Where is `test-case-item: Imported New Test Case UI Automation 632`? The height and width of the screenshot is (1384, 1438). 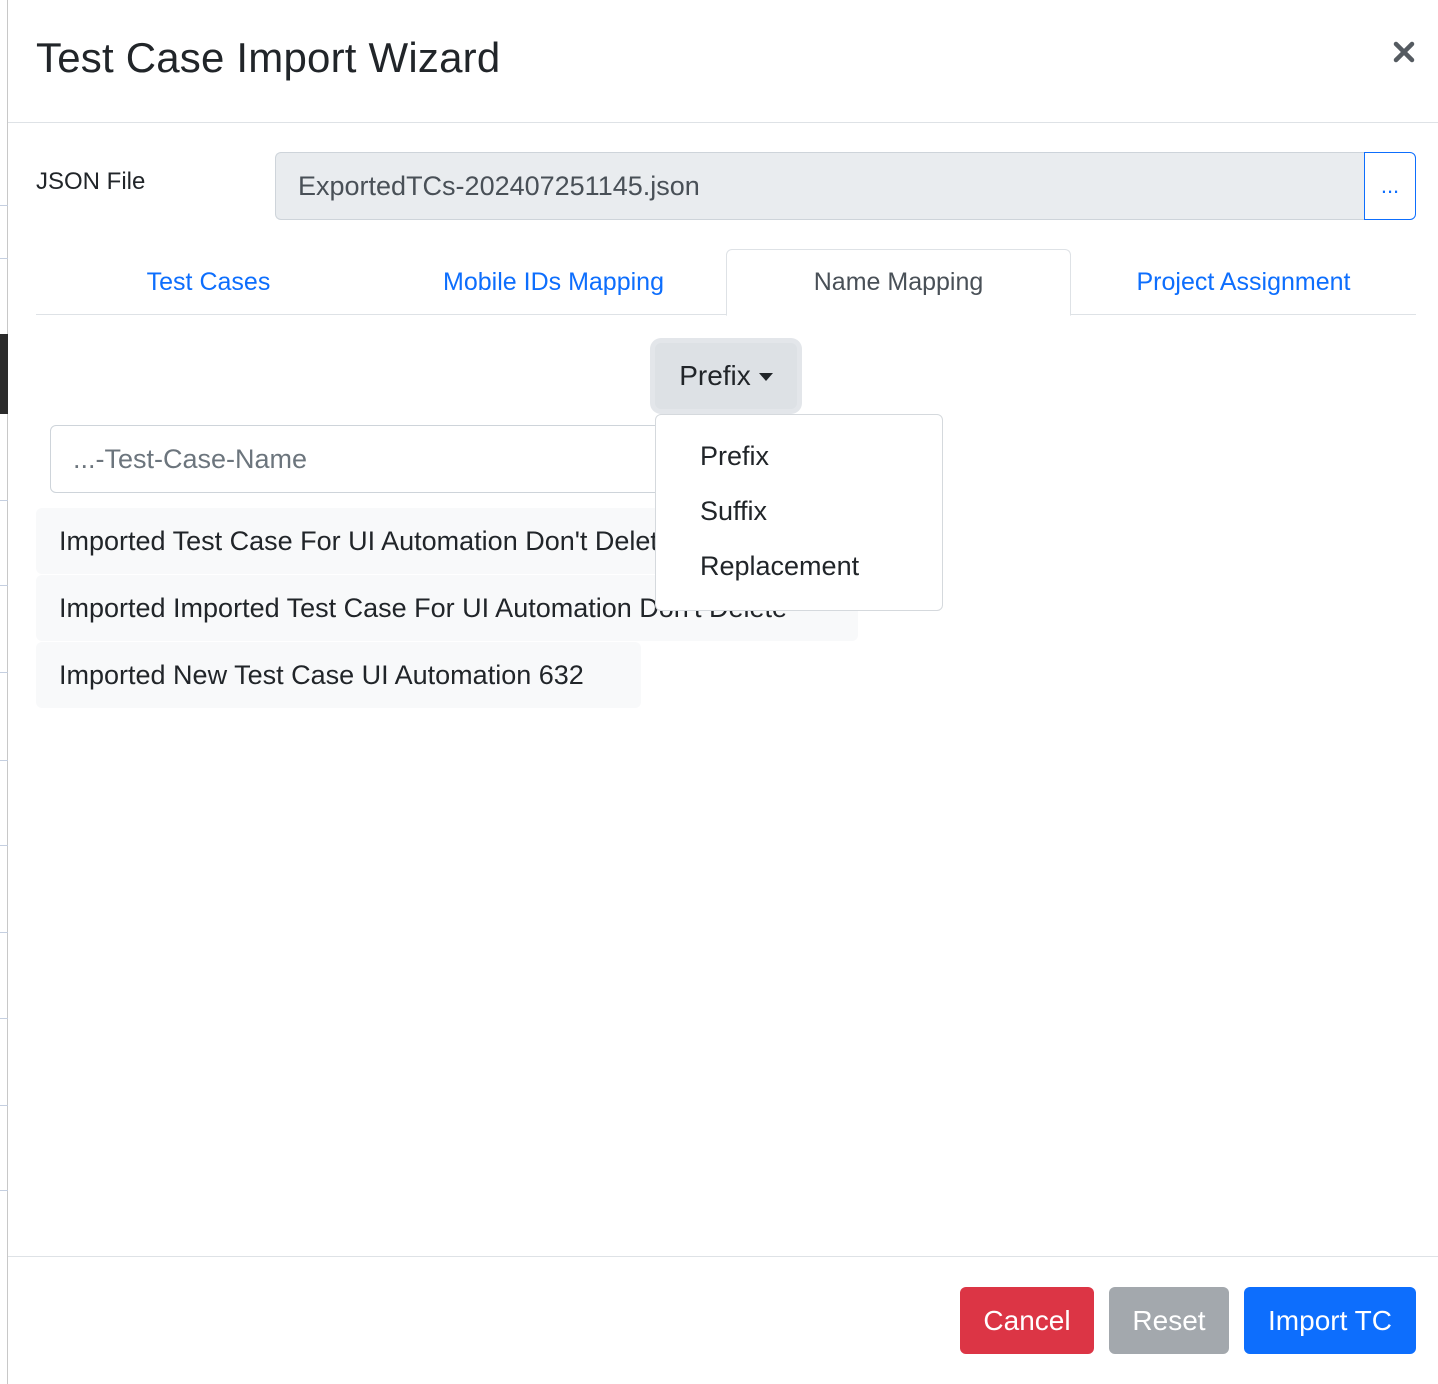
test-case-item: Imported New Test Case UI Automation 632 is located at coordinates (338, 675).